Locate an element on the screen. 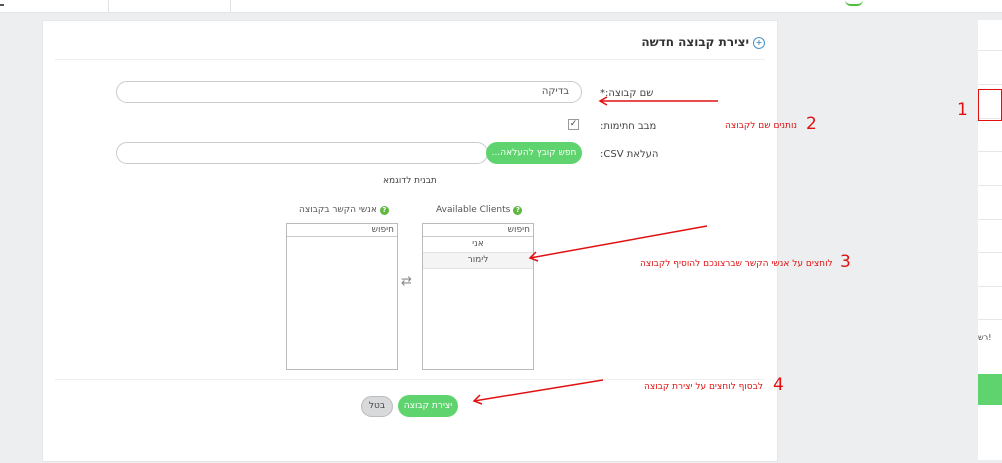 This screenshot has width=1002, height=463. annotation-number: 1 is located at coordinates (962, 110).